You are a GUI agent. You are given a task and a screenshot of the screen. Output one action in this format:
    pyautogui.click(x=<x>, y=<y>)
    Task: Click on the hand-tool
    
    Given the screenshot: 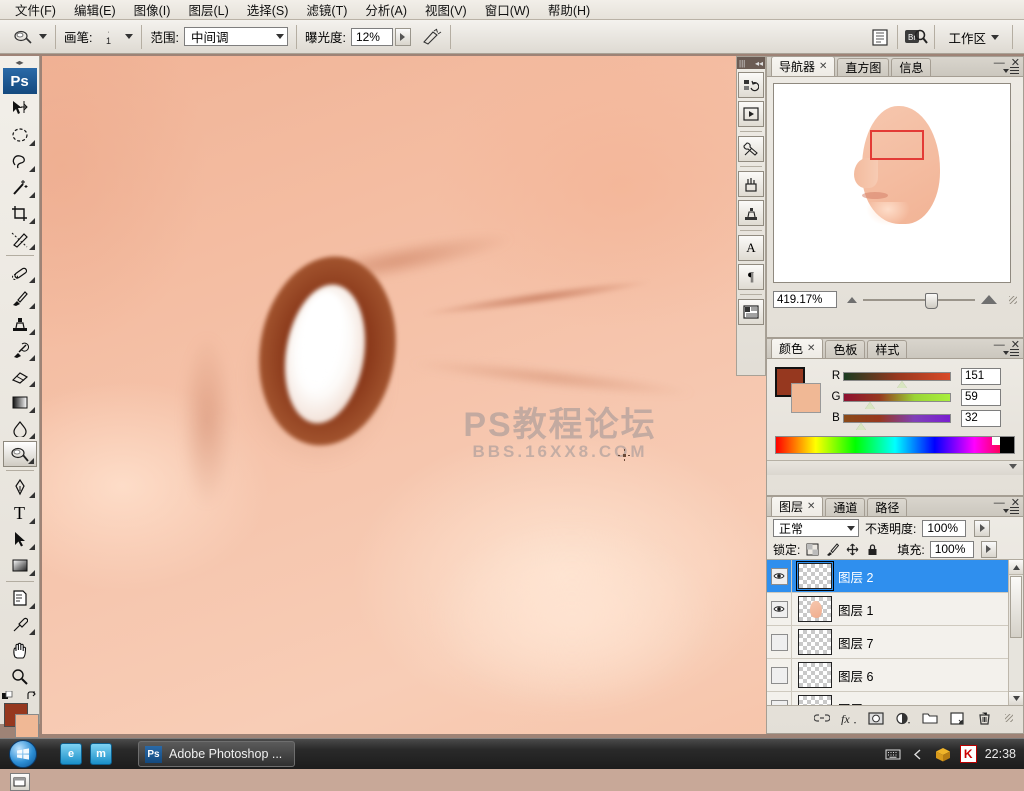 What is the action you would take?
    pyautogui.click(x=20, y=650)
    